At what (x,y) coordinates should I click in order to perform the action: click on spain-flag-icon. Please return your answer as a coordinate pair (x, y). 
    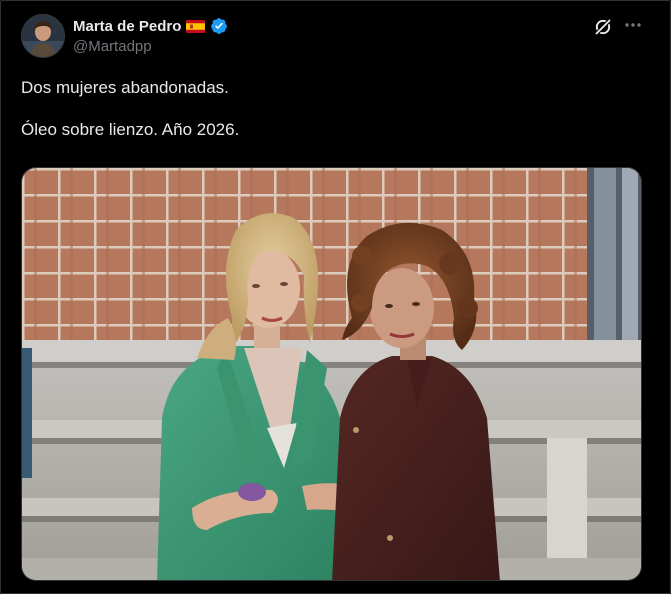
    Looking at the image, I should click on (196, 26).